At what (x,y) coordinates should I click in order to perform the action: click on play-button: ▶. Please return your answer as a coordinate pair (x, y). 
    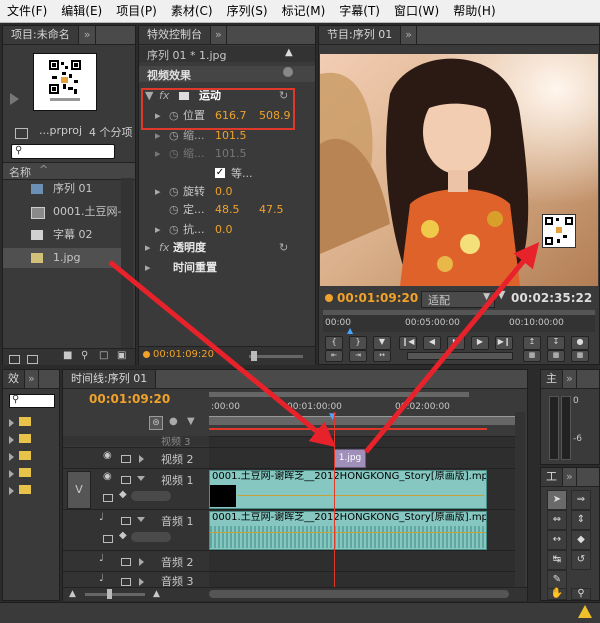
    Looking at the image, I should click on (456, 343).